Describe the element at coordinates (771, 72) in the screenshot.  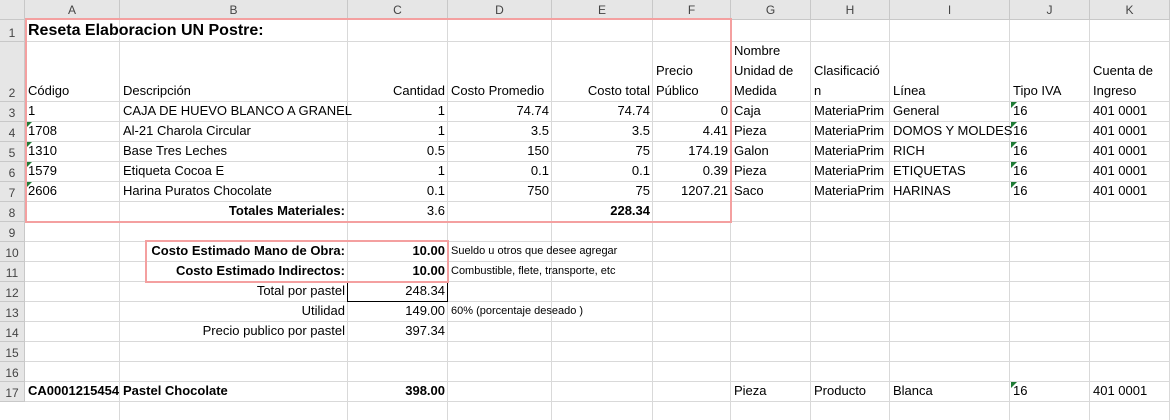
I see `header-unidad: Unidad de` at that location.